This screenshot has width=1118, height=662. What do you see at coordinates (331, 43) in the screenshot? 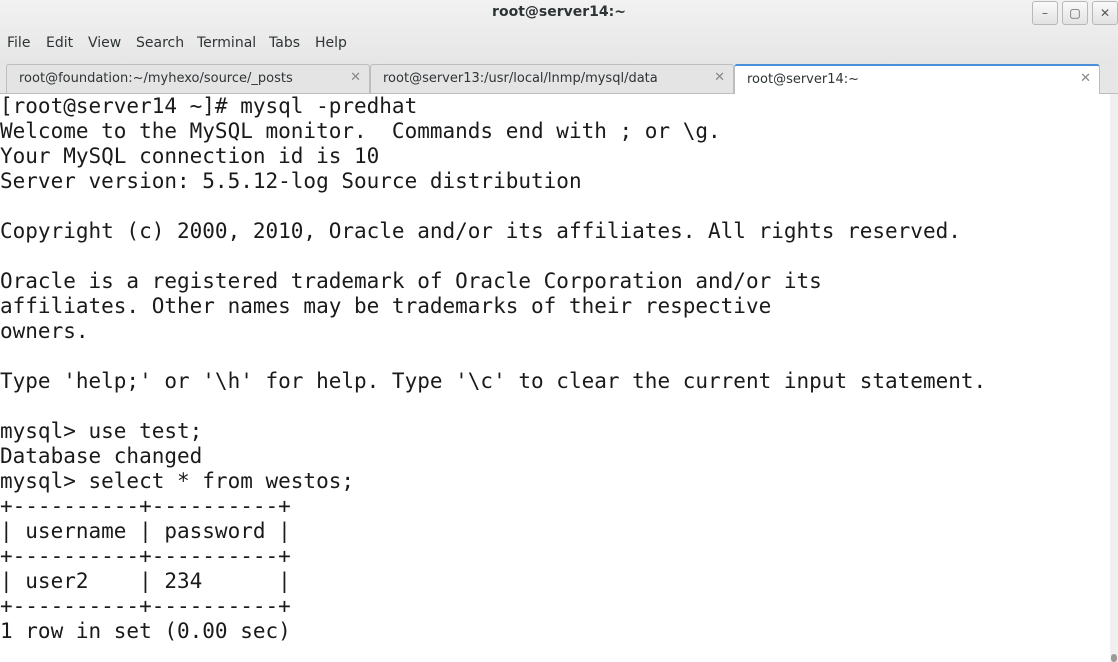
I see `menu-help: Help` at bounding box center [331, 43].